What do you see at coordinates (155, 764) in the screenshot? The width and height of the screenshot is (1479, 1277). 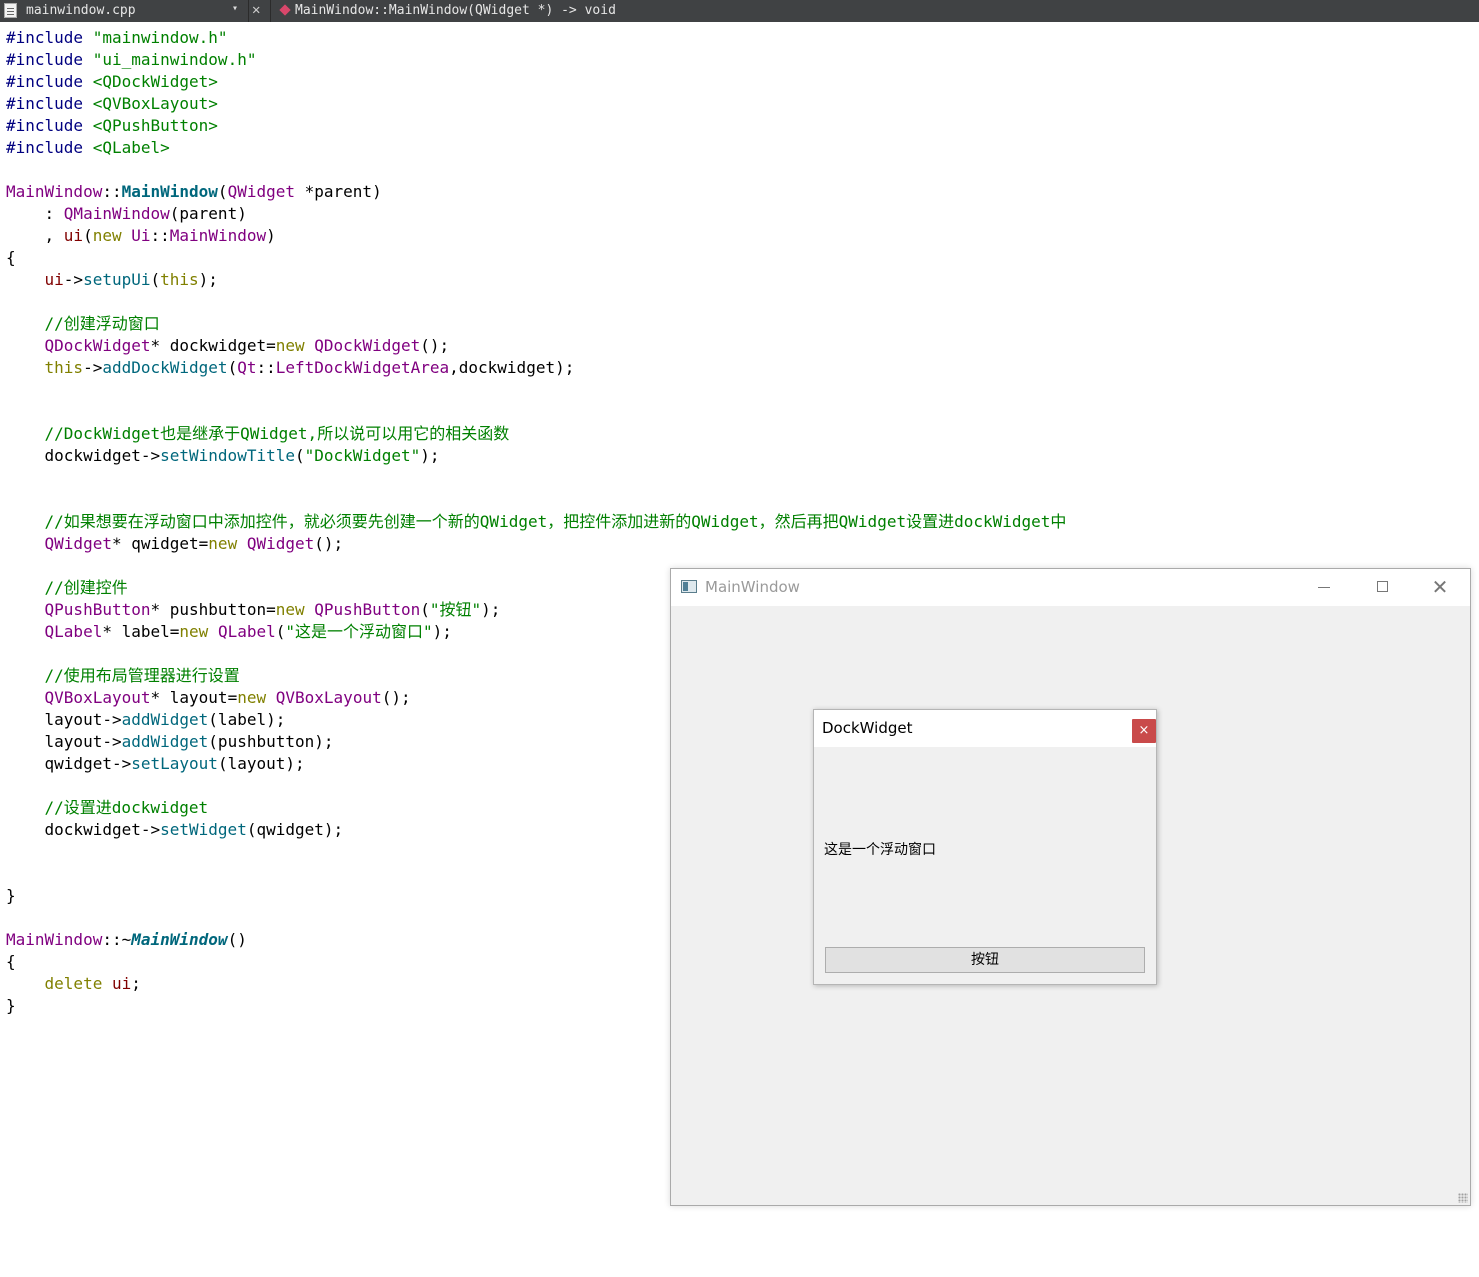 I see `code-line: qwidget->setLayout(layout);` at bounding box center [155, 764].